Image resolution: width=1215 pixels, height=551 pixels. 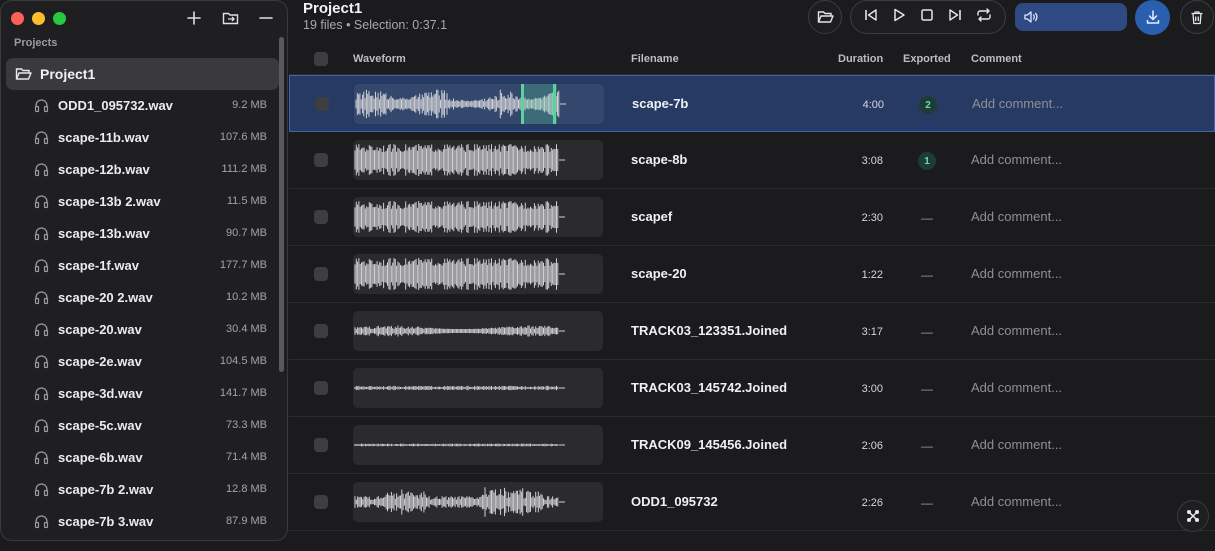 I want to click on sidebar-file-name: scape-20 2.wav, so click(x=105, y=297).